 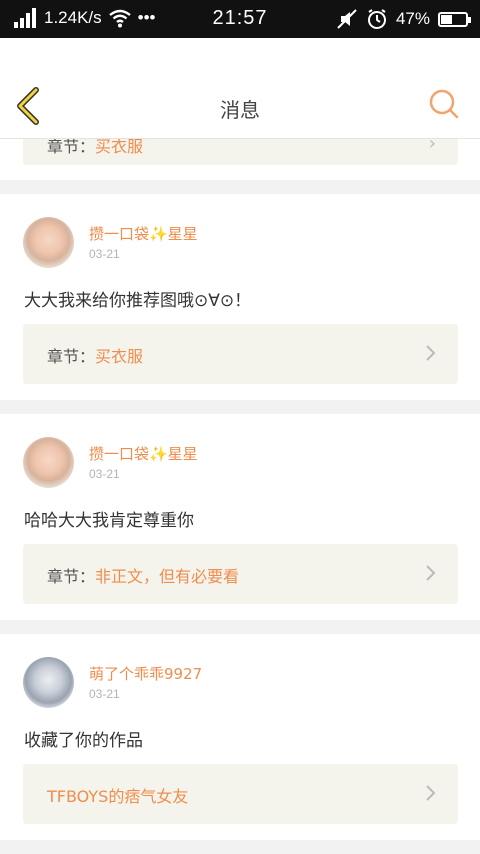 What do you see at coordinates (412, 18) in the screenshot?
I see `battery-percent: 47%` at bounding box center [412, 18].